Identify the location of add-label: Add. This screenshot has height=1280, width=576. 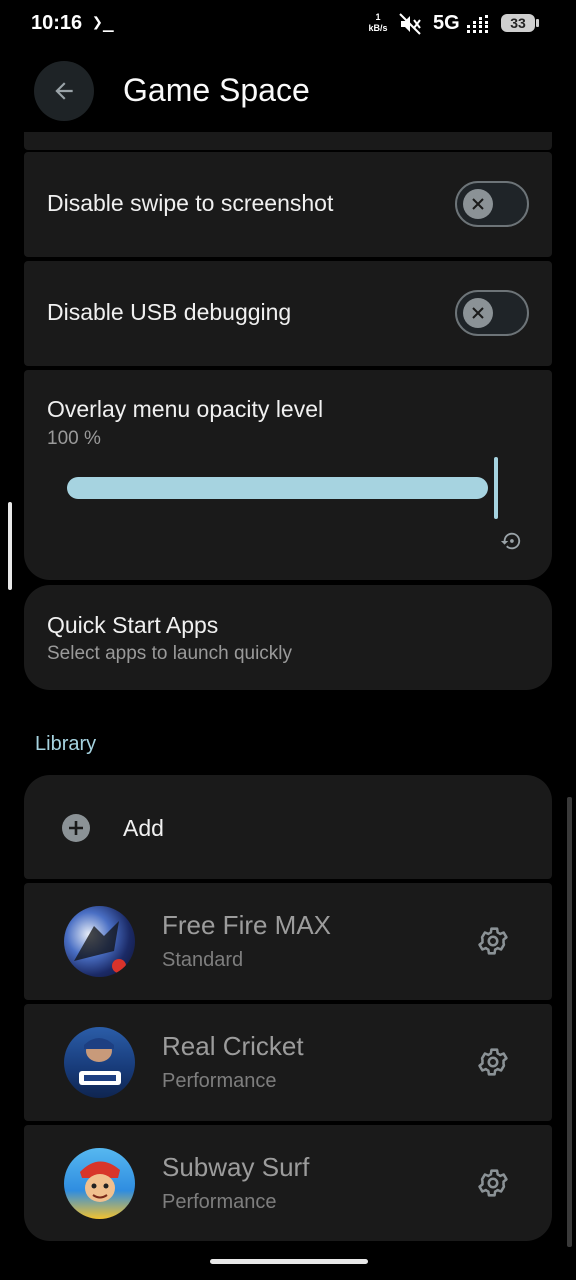
(143, 828).